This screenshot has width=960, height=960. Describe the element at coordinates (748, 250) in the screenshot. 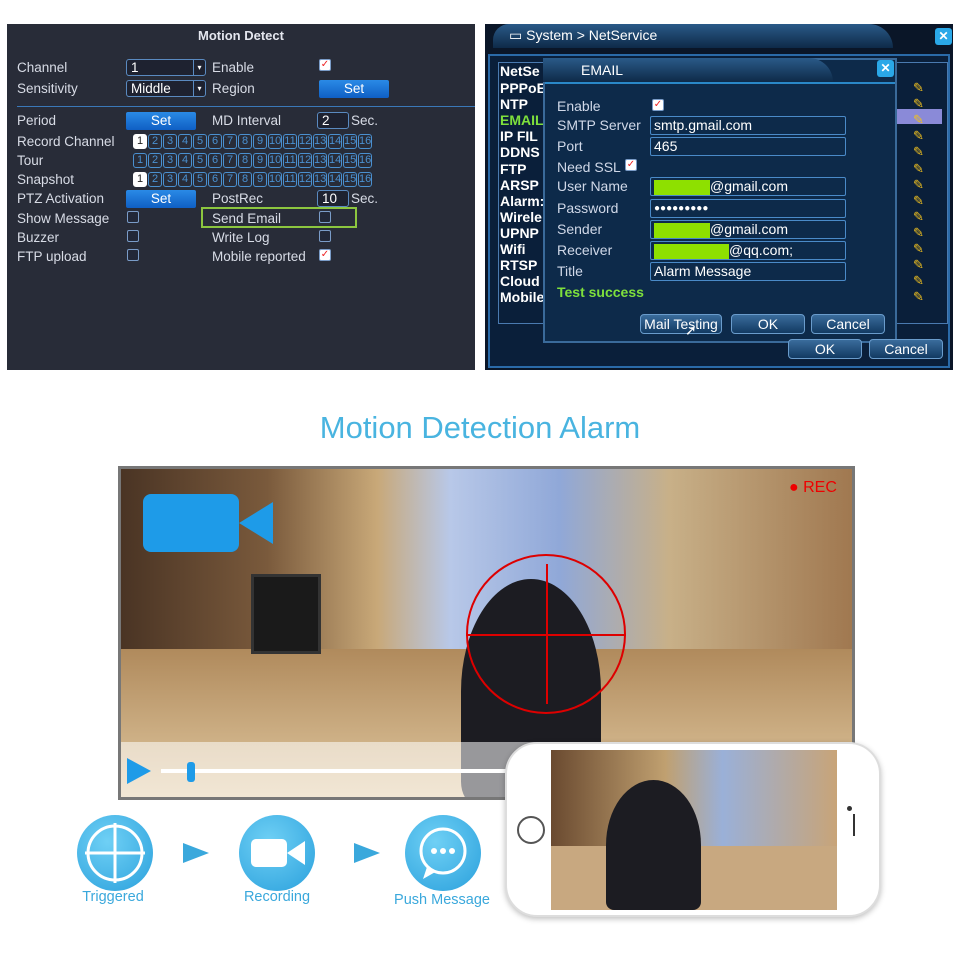

I see `receiver-input: @qq.com;` at that location.